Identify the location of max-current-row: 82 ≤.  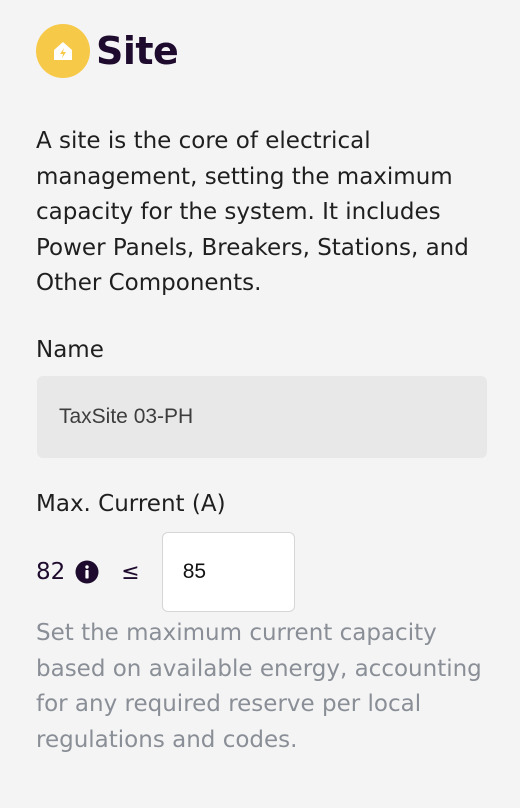
(165, 572).